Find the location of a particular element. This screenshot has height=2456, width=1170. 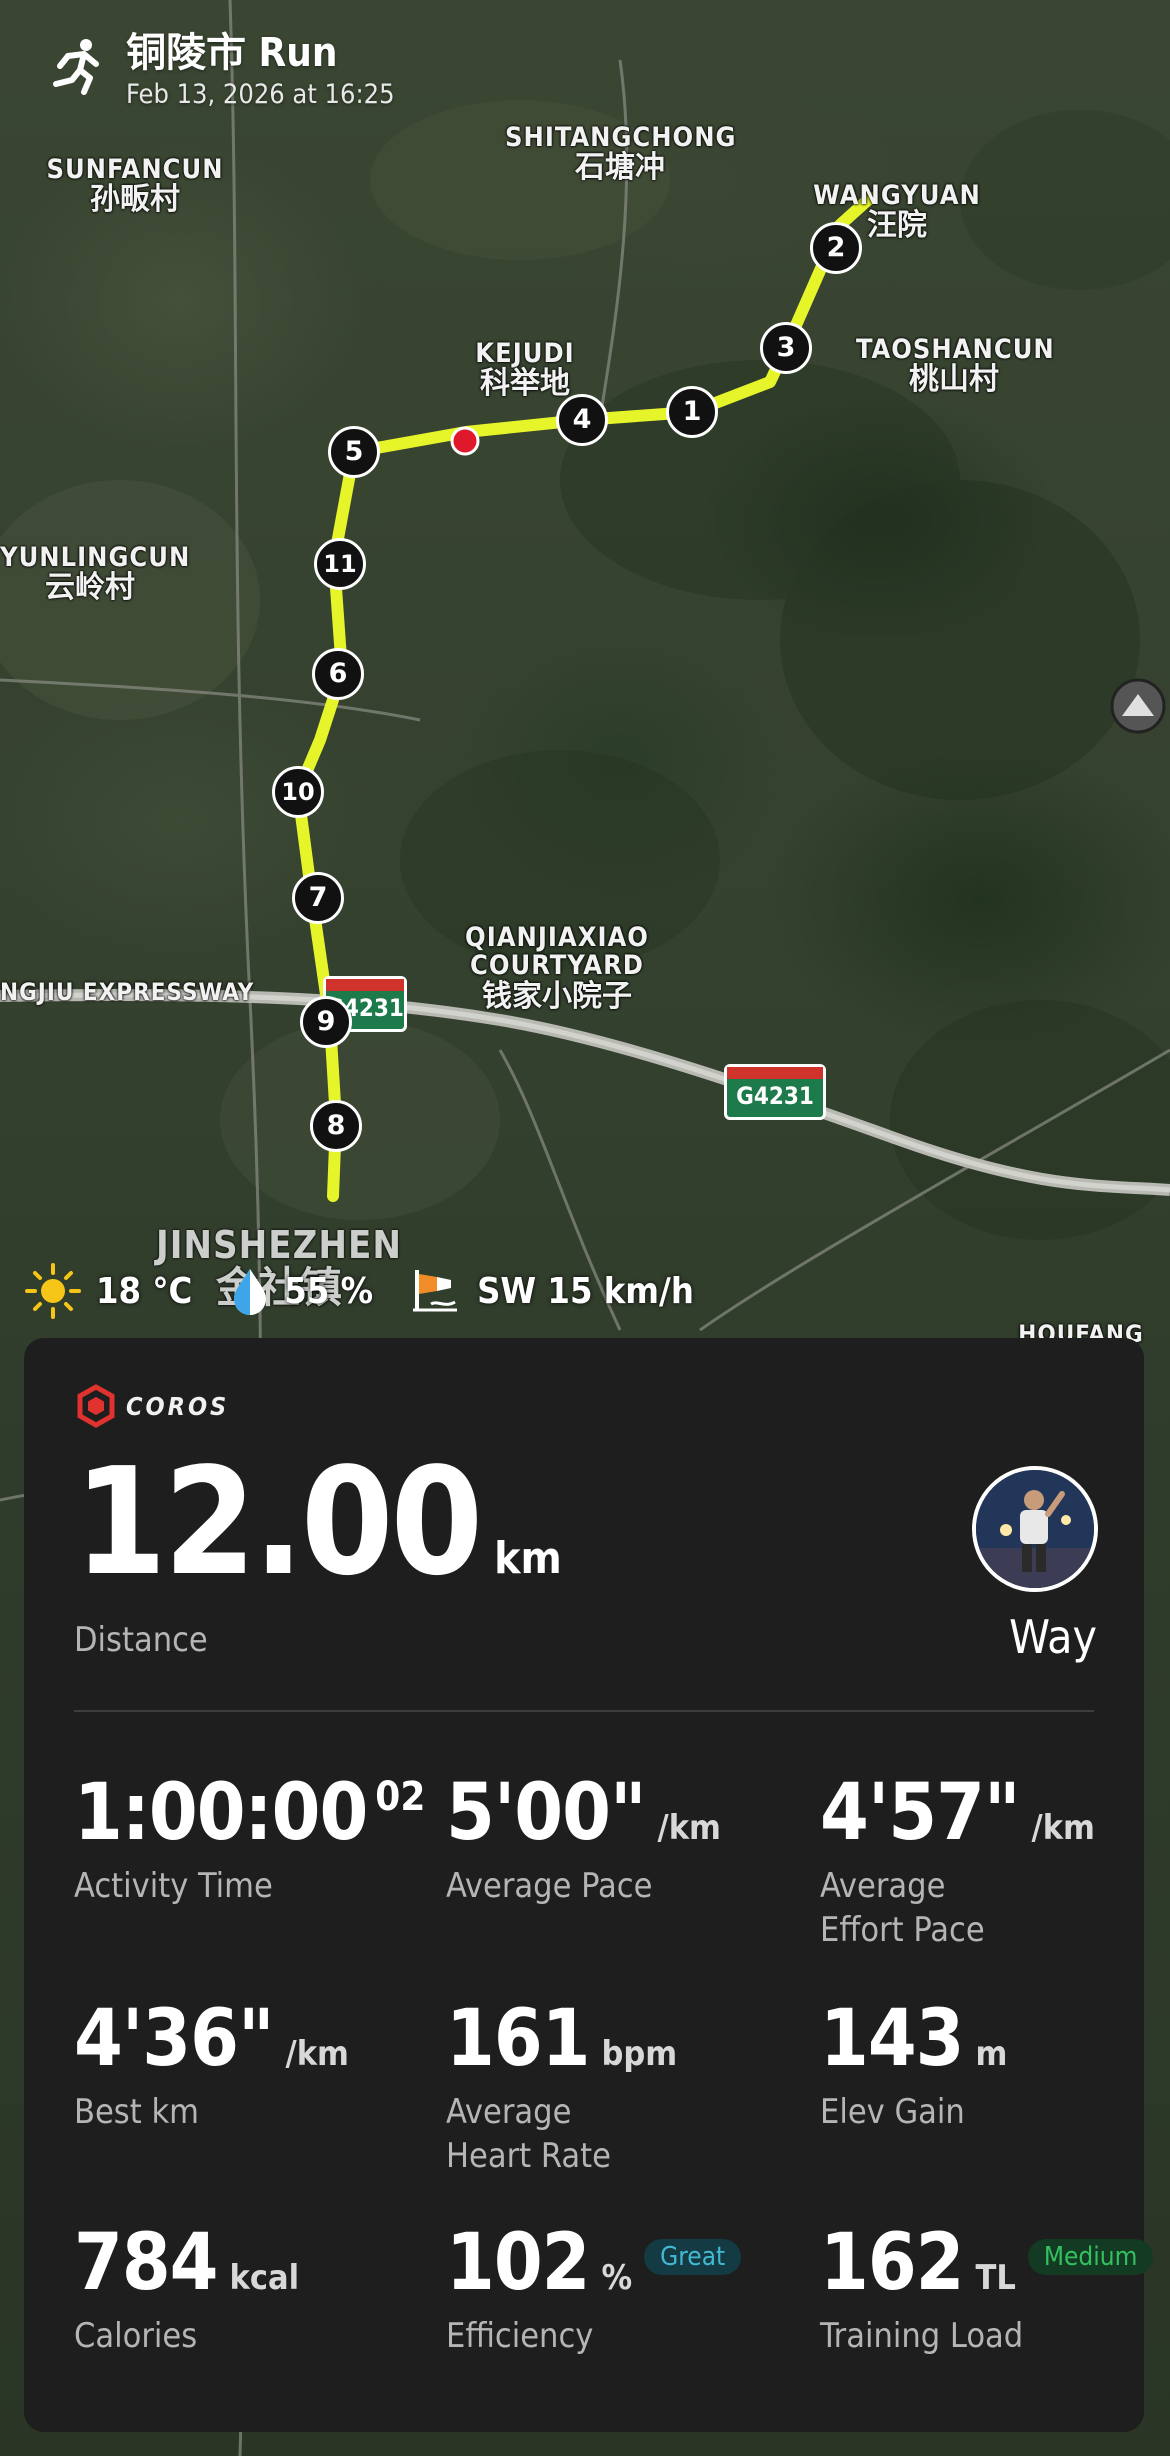

temperature: 18 °C is located at coordinates (108, 1291).